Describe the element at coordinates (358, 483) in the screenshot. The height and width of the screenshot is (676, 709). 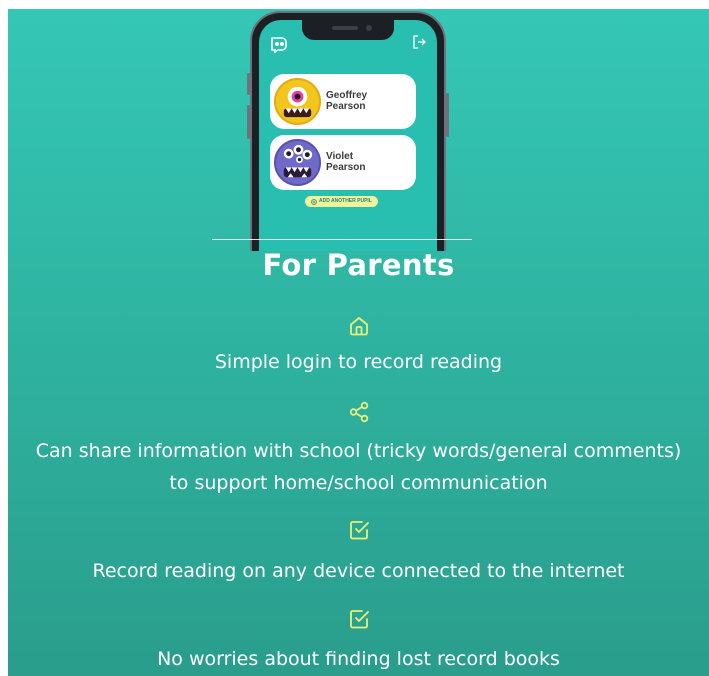
I see `feature-text-share-line2: to support home/school communication` at that location.